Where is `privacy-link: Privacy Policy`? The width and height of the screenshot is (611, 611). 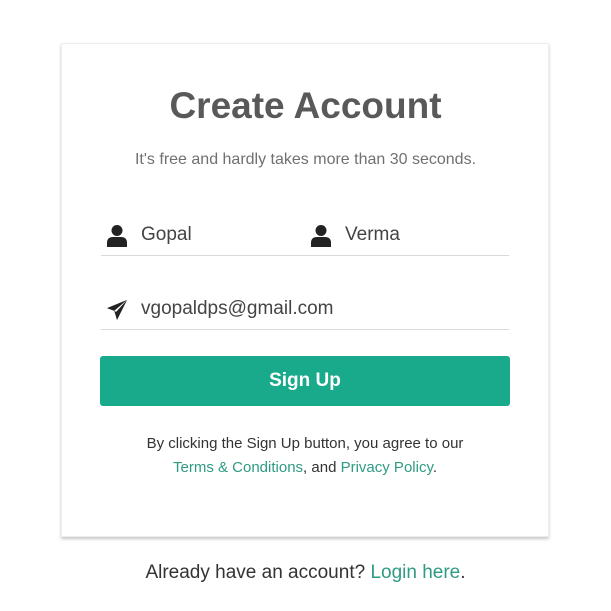 privacy-link: Privacy Policy is located at coordinates (387, 467).